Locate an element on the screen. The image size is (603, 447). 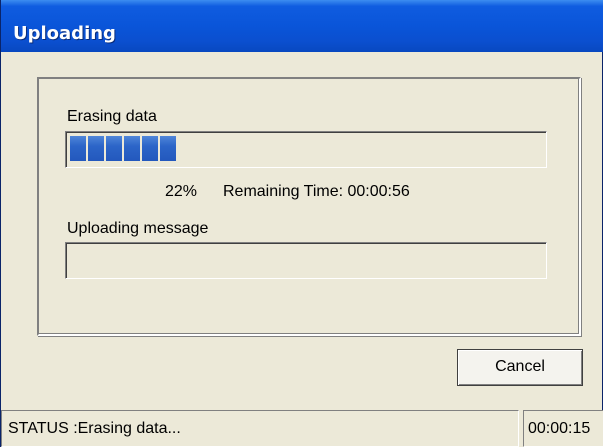
erase-progress-bar is located at coordinates (306, 149).